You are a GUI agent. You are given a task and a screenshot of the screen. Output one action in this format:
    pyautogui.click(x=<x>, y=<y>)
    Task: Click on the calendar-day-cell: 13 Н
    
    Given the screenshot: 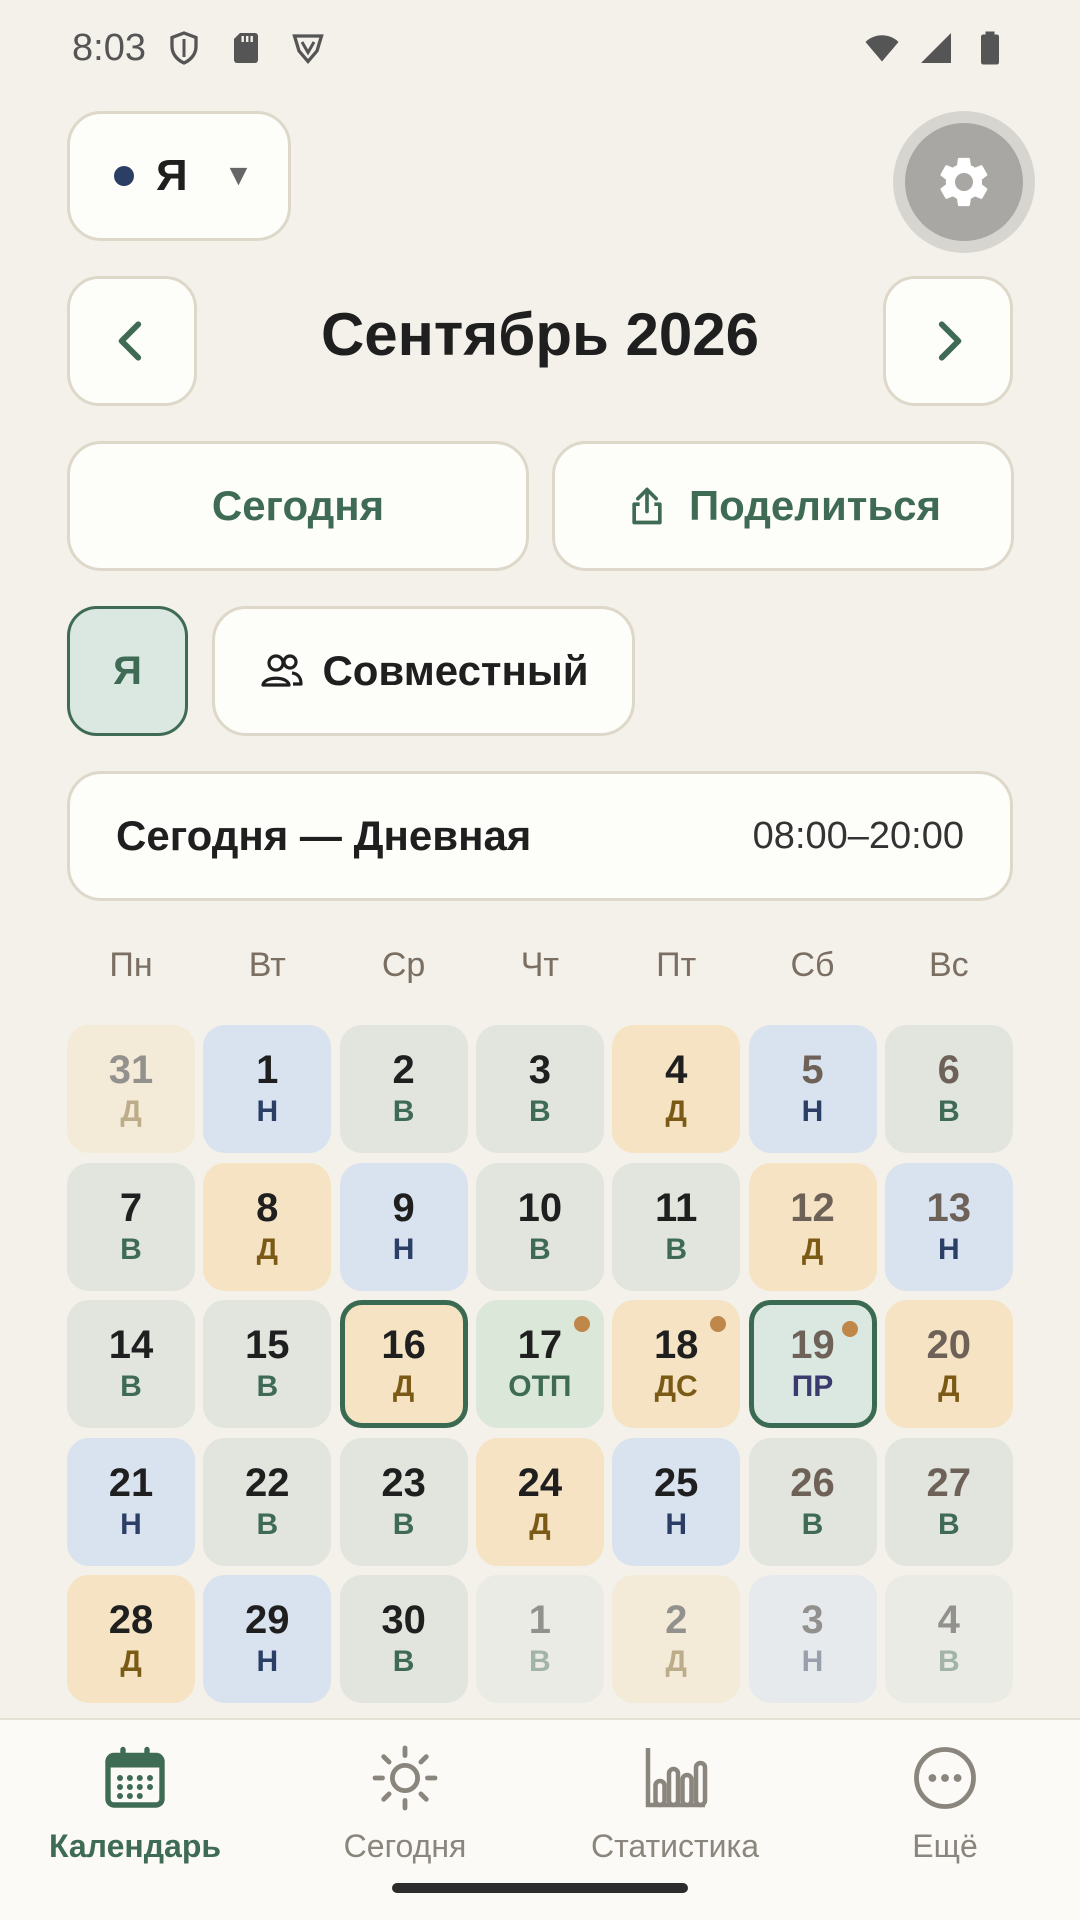 What is the action you would take?
    pyautogui.click(x=948, y=1226)
    